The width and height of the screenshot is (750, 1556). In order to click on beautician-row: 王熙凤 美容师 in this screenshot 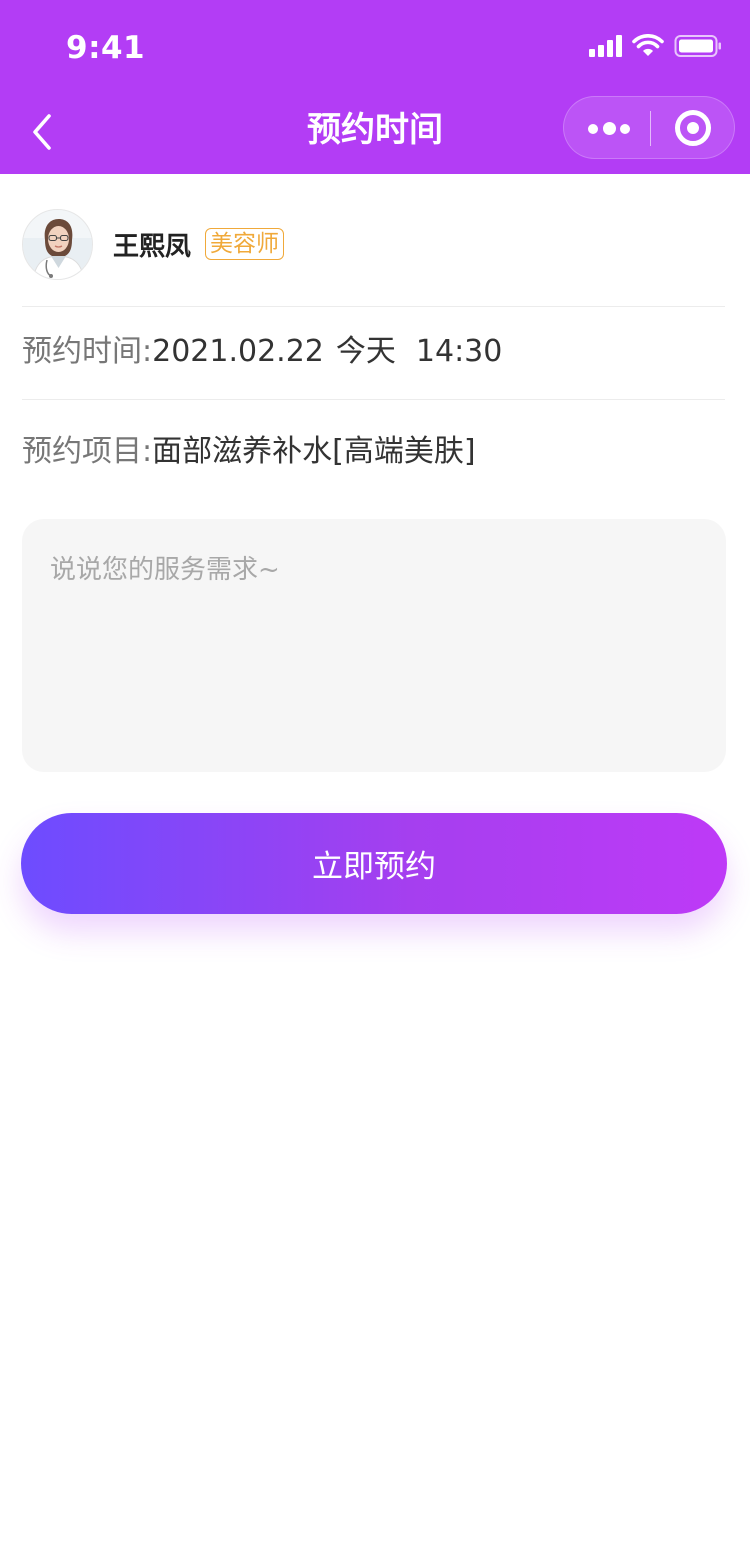, I will do `click(153, 244)`.